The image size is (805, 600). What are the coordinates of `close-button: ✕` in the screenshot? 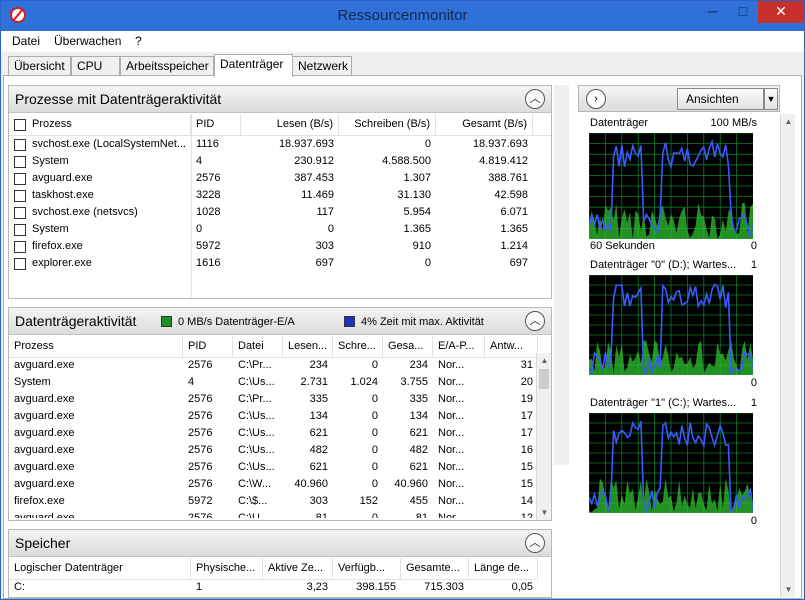 It's located at (781, 12).